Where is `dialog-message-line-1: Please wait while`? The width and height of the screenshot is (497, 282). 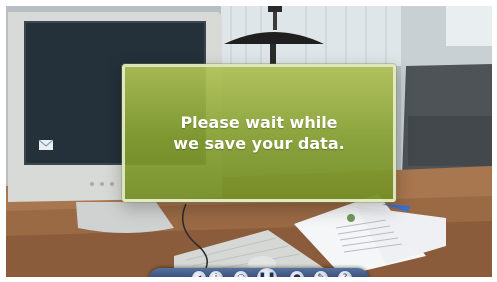 dialog-message-line-1: Please wait while is located at coordinates (259, 122).